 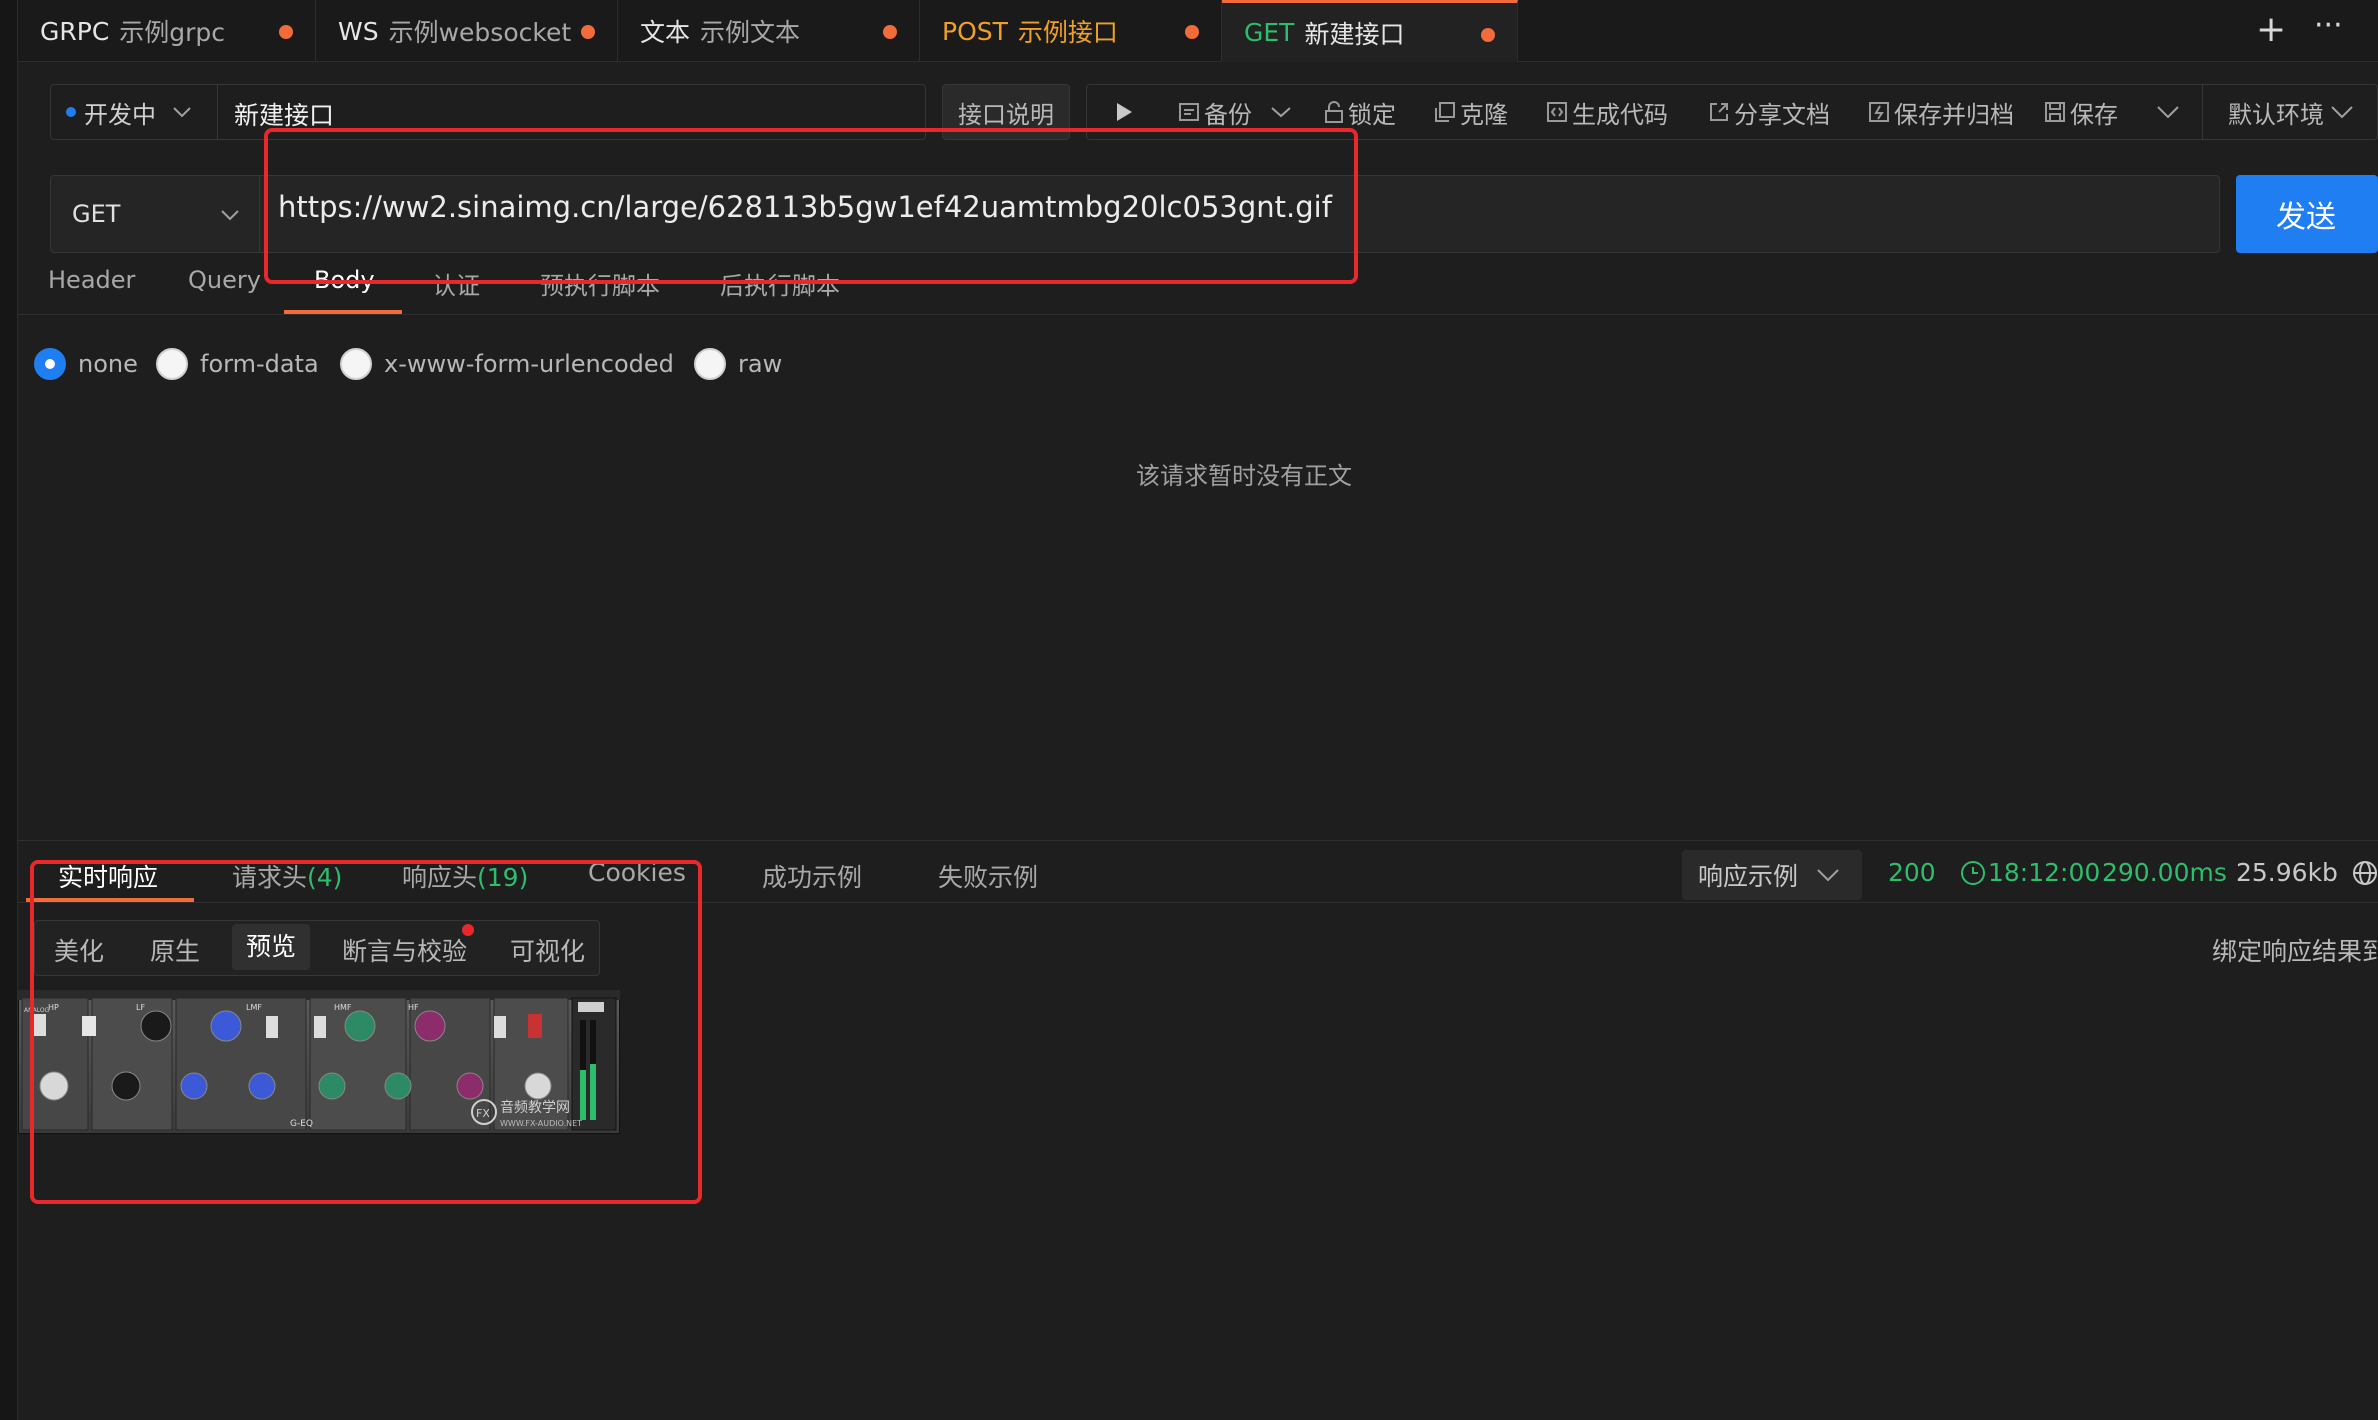 I want to click on bind-response-link: 绑定响应结果到, so click(x=2295, y=950).